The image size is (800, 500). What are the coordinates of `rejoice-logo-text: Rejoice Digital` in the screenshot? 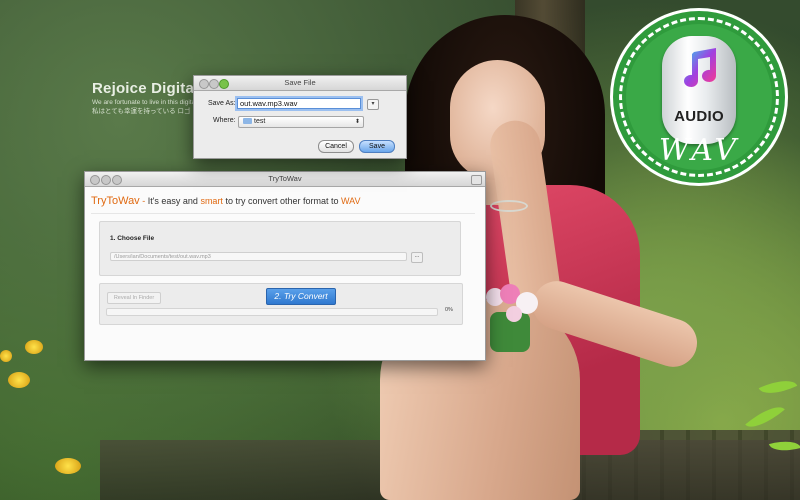 It's located at (145, 88).